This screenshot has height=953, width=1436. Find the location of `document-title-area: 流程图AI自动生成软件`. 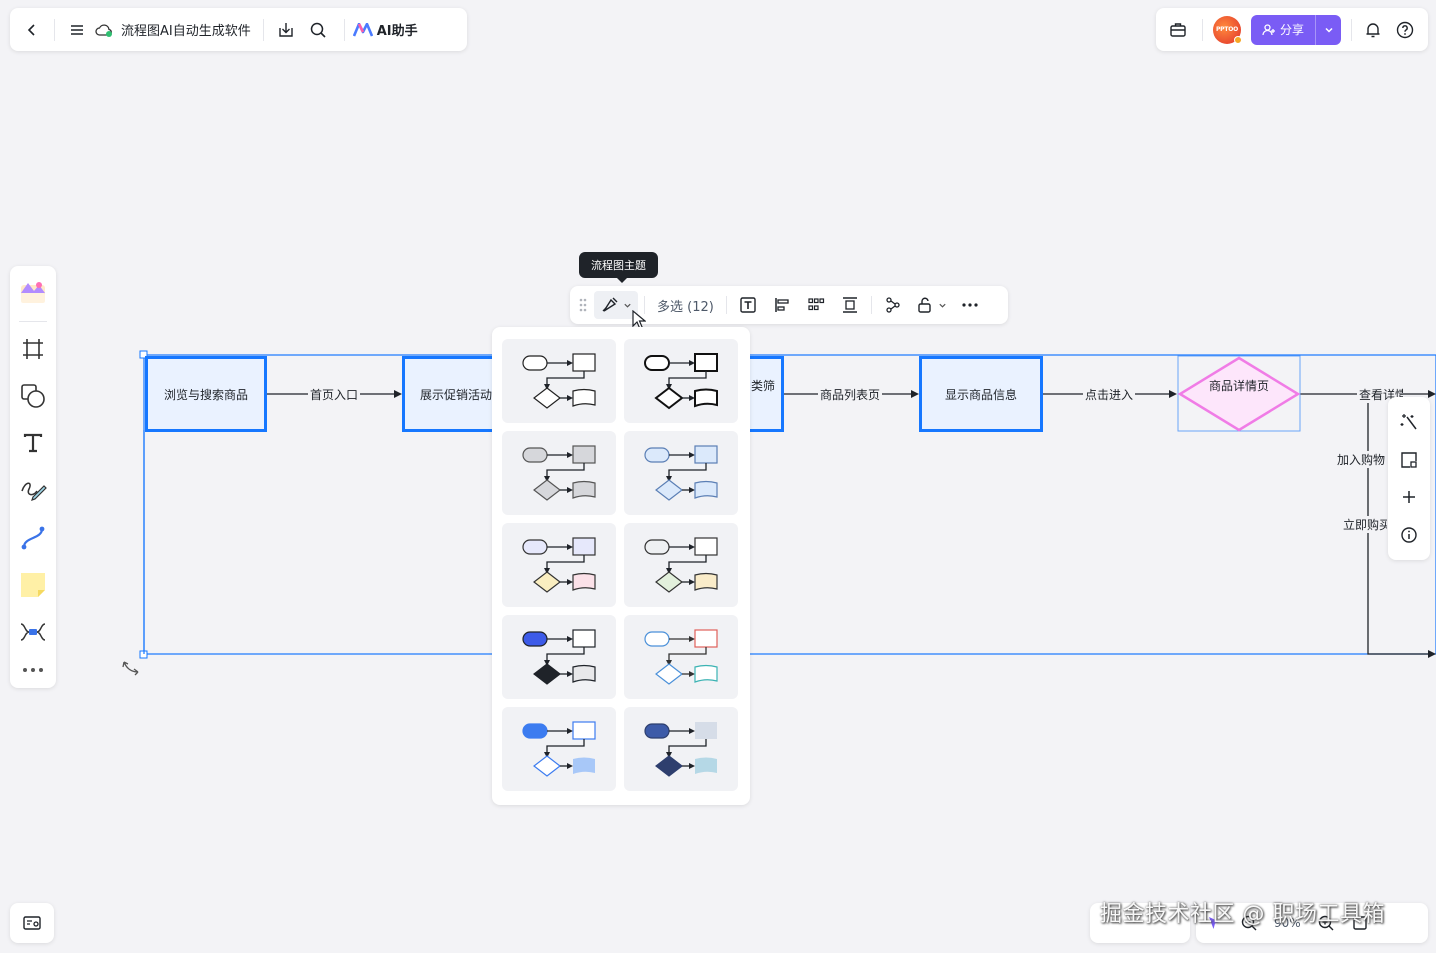

document-title-area: 流程图AI自动生成软件 is located at coordinates (173, 29).